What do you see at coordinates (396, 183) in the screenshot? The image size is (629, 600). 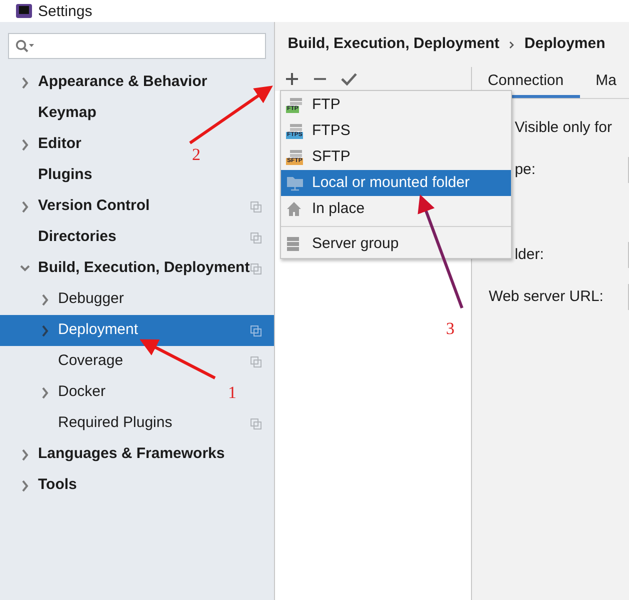 I see `menu-item: Local or mounted folder` at bounding box center [396, 183].